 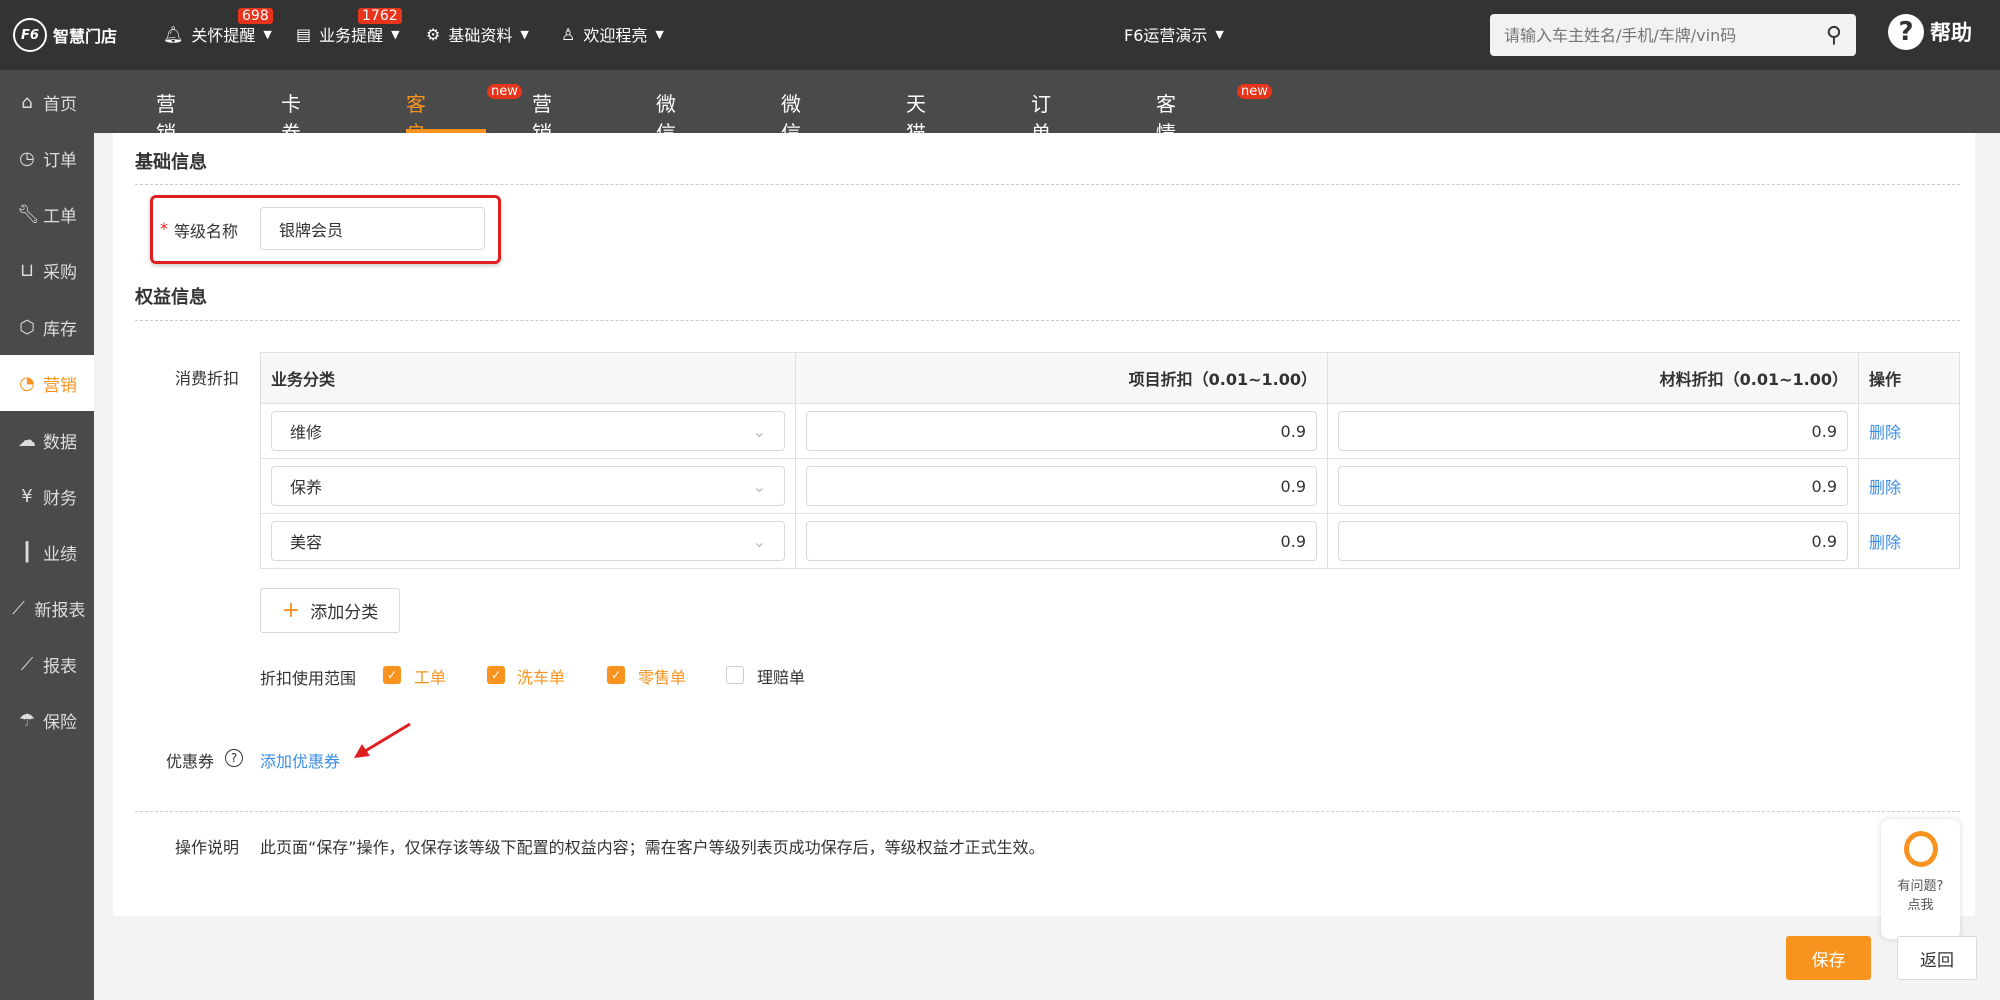 What do you see at coordinates (528, 378) in the screenshot?
I see `header-category: 业务分类` at bounding box center [528, 378].